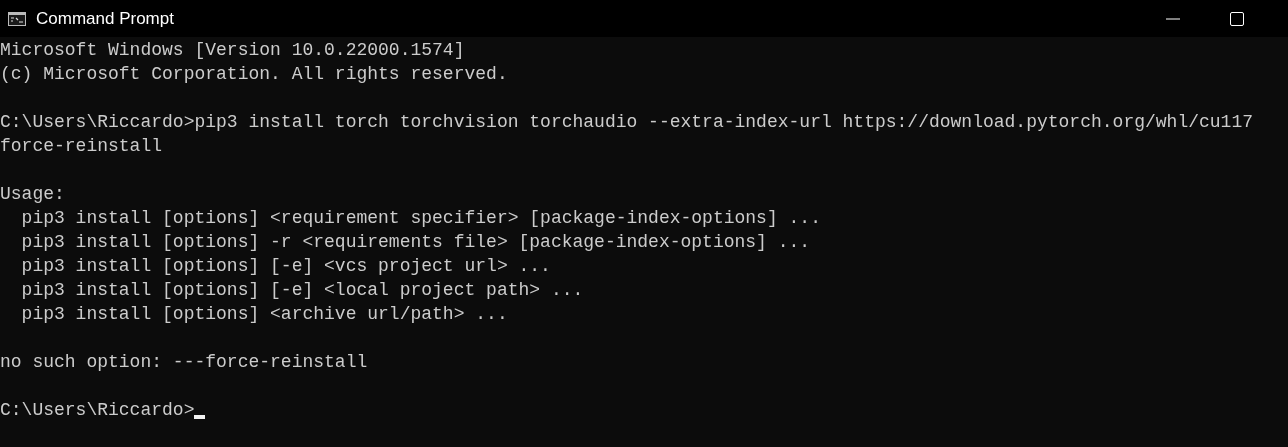 Image resolution: width=1288 pixels, height=447 pixels. Describe the element at coordinates (17, 18) in the screenshot. I see `console-icon` at that location.